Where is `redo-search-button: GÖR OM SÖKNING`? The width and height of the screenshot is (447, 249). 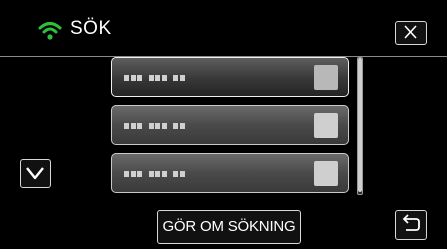 redo-search-button: GÖR OM SÖKNING is located at coordinates (229, 227).